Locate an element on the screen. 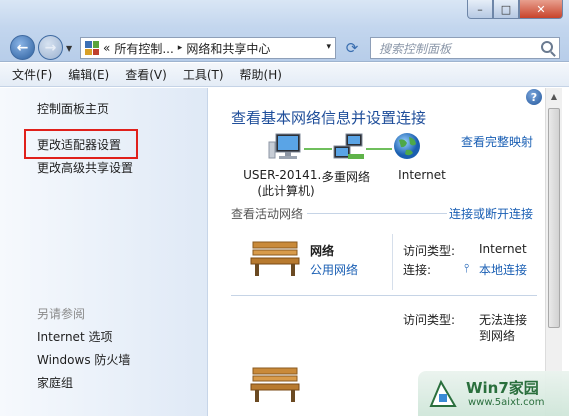 Image resolution: width=569 pixels, height=416 pixels. window-controls: – □ ✕ is located at coordinates (515, 9).